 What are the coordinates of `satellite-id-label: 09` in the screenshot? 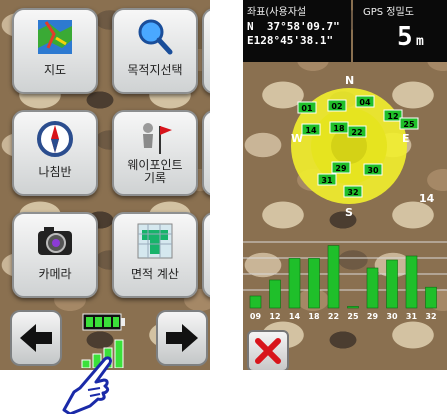 It's located at (256, 316).